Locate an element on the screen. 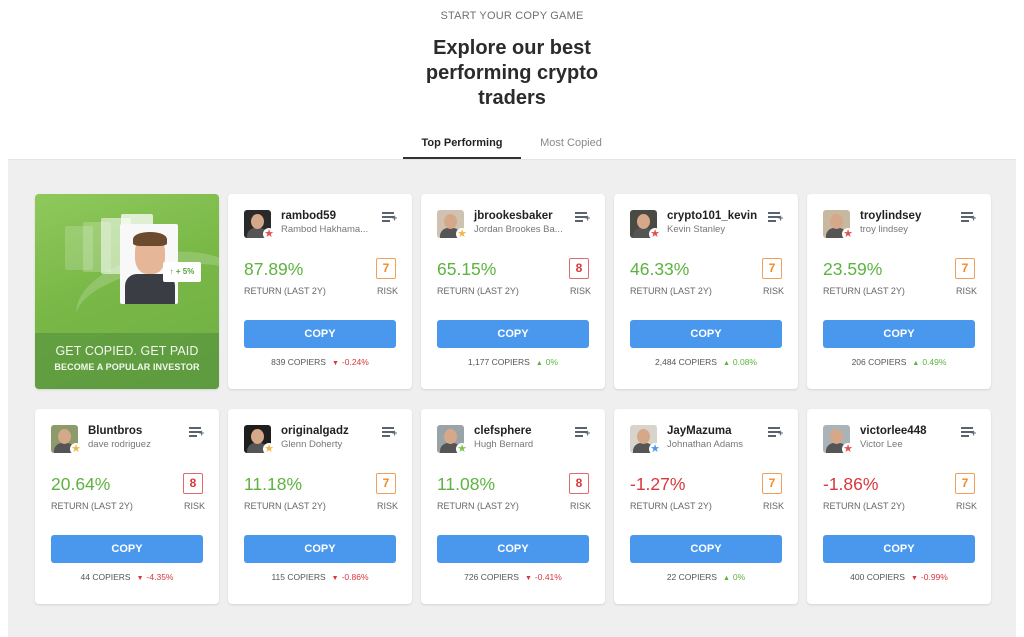 This screenshot has width=1024, height=637. copiers-change: -0.86% is located at coordinates (355, 577).